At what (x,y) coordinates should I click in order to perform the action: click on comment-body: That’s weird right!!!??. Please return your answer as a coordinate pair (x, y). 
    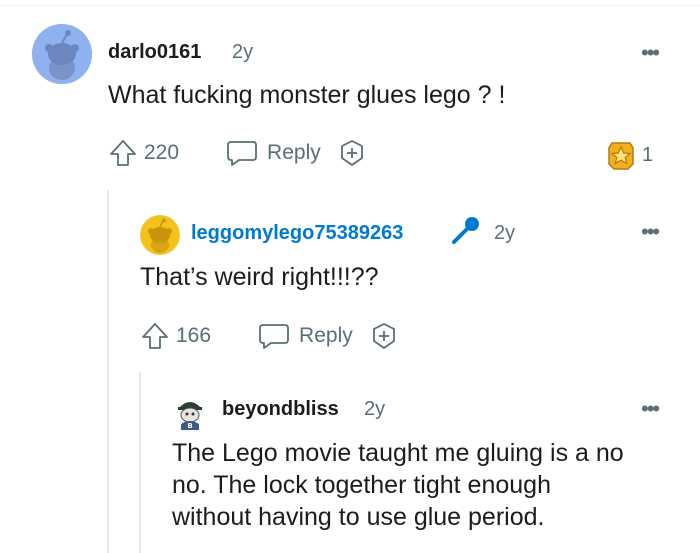
    Looking at the image, I should click on (259, 277).